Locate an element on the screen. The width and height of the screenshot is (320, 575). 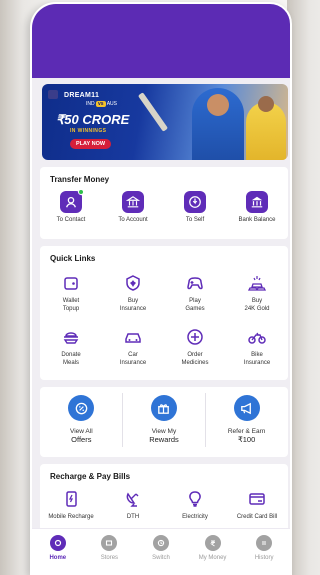
view-rewards-label-1: View My is located at coordinates (164, 431).